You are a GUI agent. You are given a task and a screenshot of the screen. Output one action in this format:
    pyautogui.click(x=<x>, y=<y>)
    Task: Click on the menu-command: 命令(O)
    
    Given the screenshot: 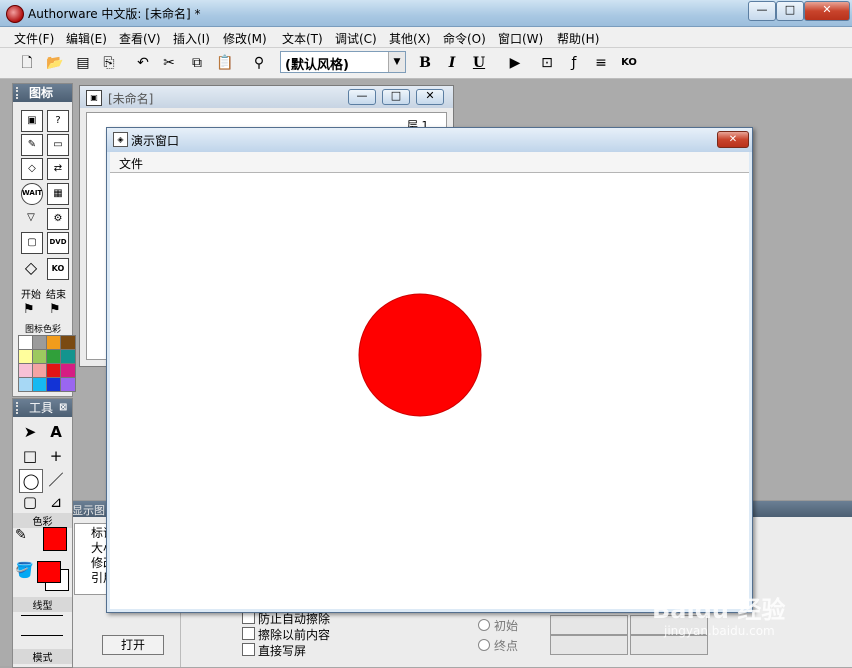 What is the action you would take?
    pyautogui.click(x=464, y=38)
    